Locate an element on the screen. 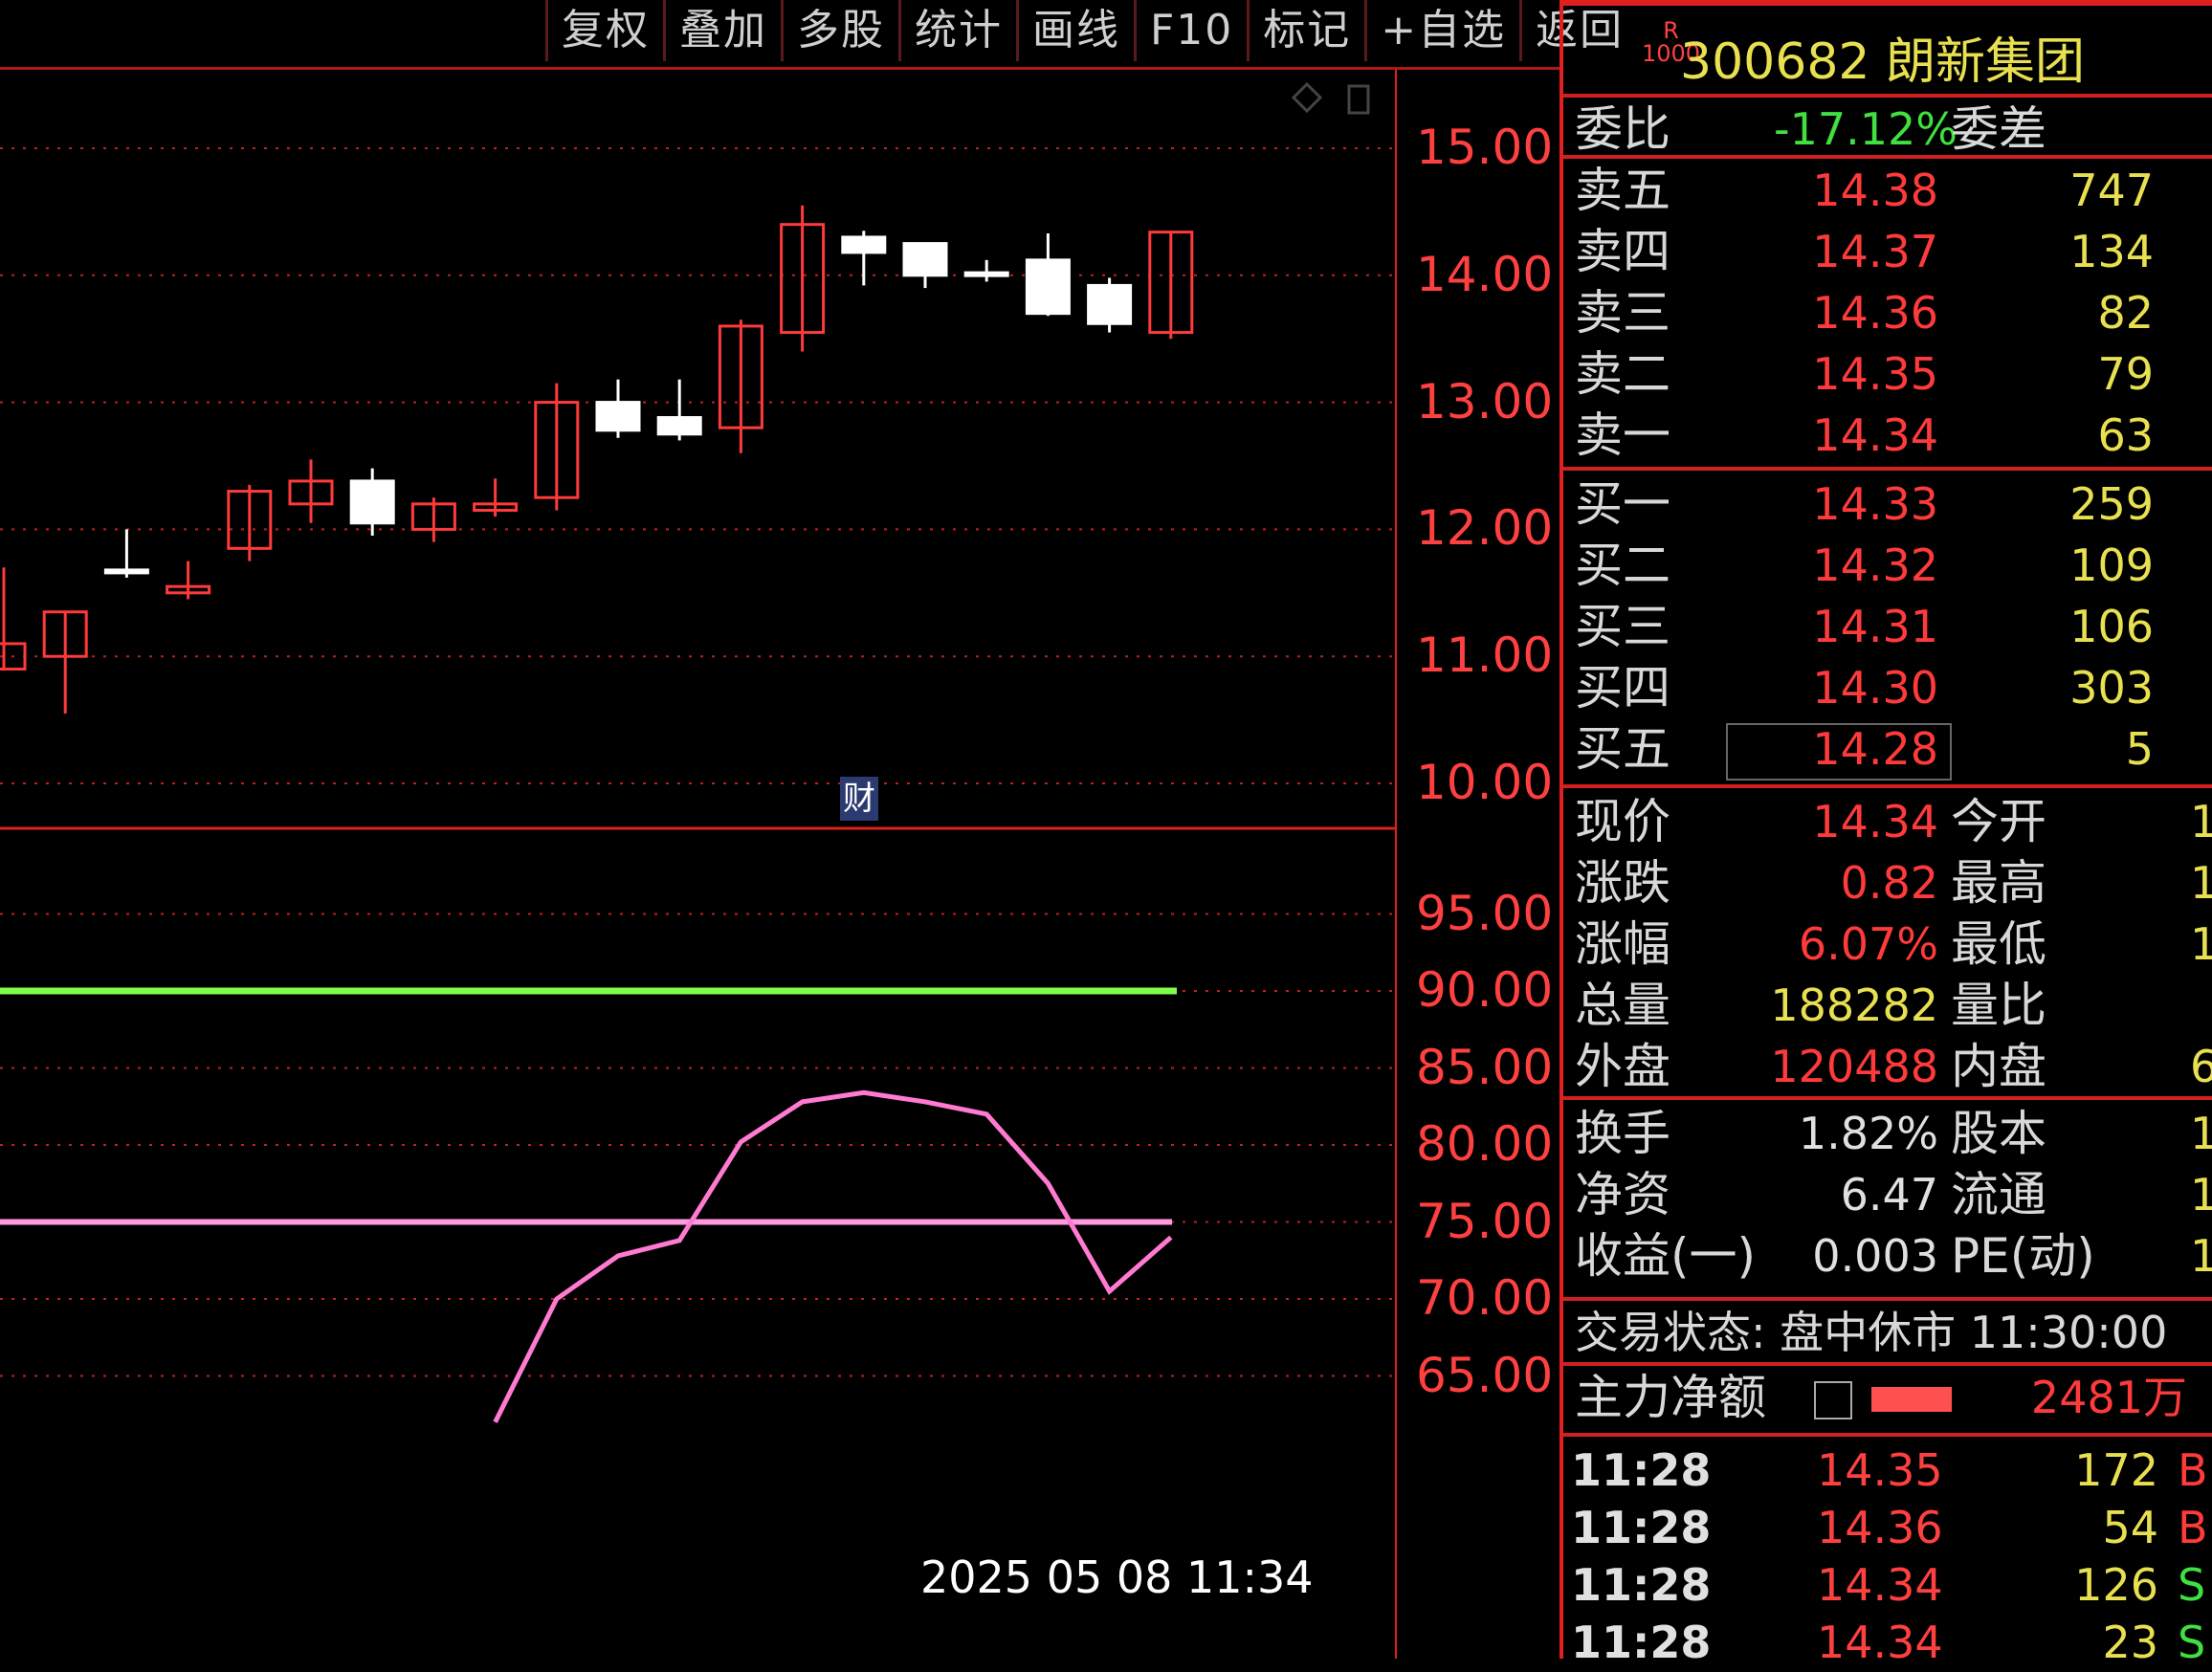  bid-row: 买一 14.33 259 is located at coordinates (1887, 504).